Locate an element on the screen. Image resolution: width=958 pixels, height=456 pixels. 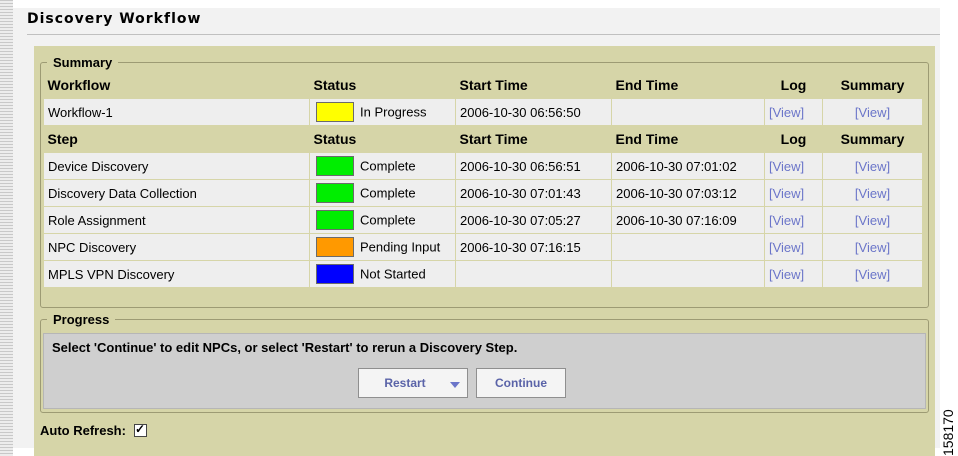
name-cell: NPC Discovery is located at coordinates (176, 247).